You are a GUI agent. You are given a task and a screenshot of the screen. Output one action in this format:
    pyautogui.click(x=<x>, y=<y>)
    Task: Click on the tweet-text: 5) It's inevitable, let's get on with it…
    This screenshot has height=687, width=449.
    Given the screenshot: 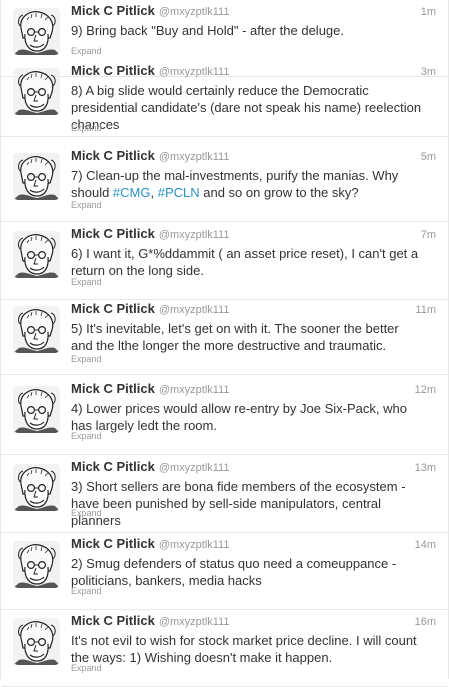 What is the action you would take?
    pyautogui.click(x=247, y=337)
    